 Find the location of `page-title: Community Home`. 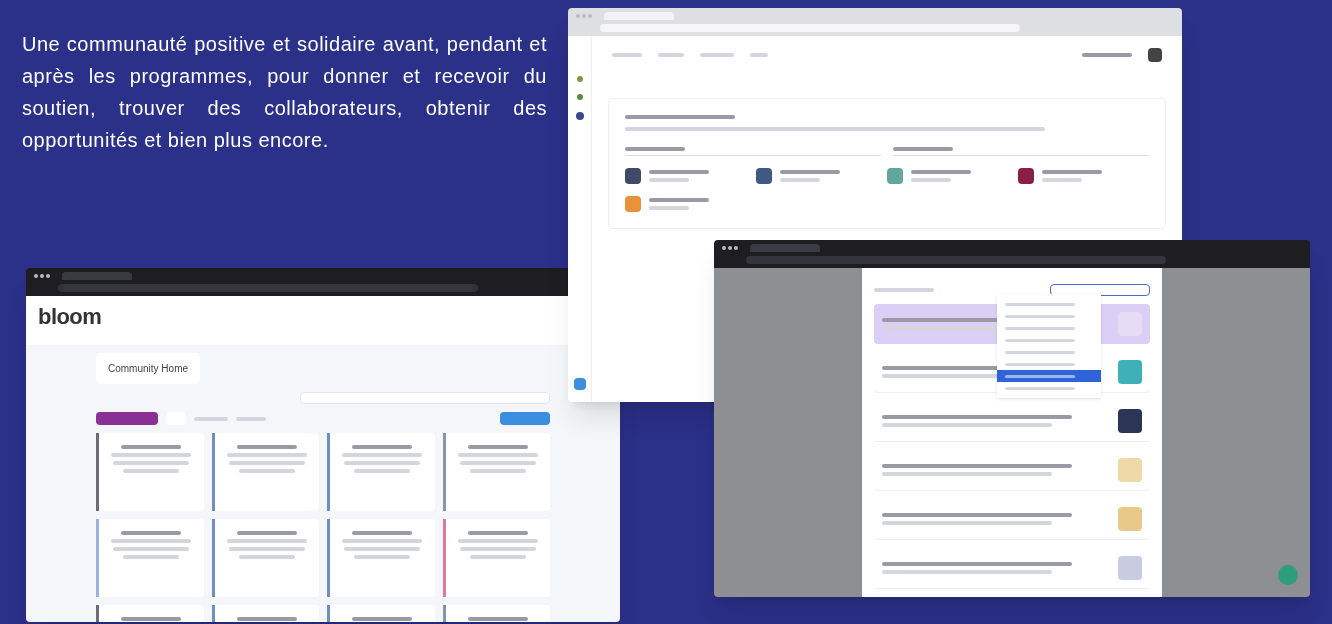

page-title: Community Home is located at coordinates (148, 368).